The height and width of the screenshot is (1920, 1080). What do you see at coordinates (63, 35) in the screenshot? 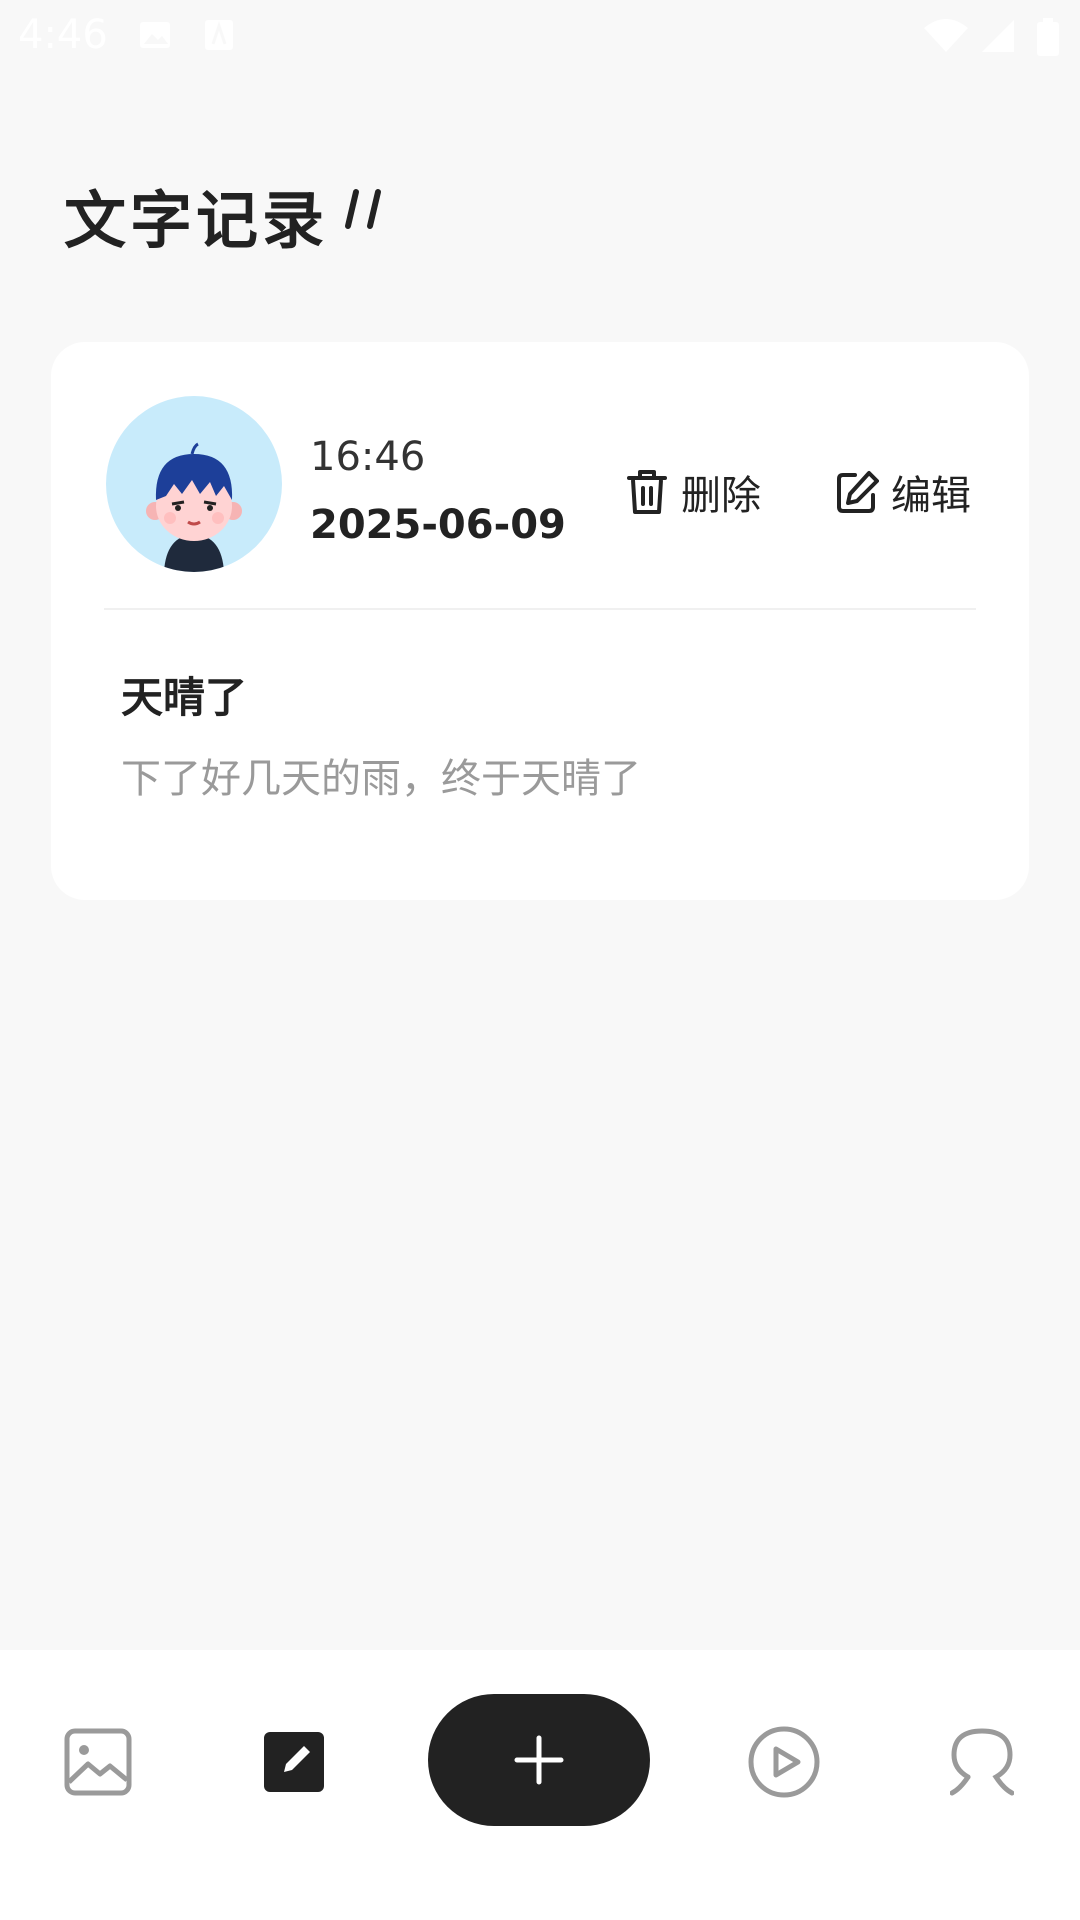
I see `status-time: 4:46` at bounding box center [63, 35].